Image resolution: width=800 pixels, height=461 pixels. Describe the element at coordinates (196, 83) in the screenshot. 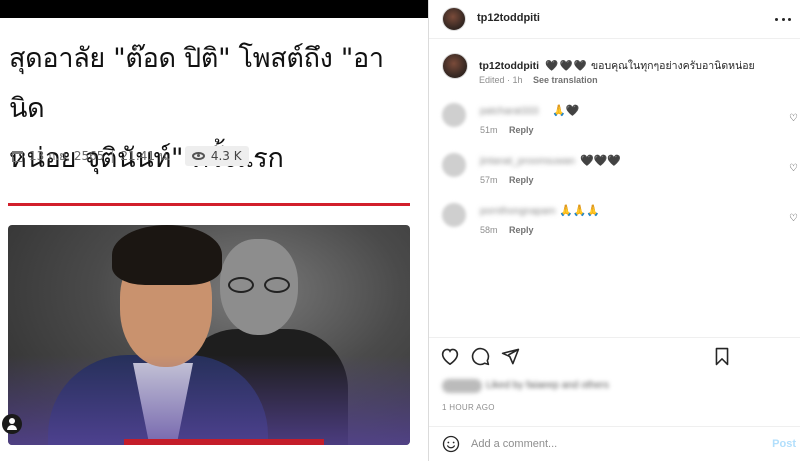

I see `headline-line-1: สุดอาลัย "ต๊อด ปิติ" โพสต์ถึง "อานิด` at that location.